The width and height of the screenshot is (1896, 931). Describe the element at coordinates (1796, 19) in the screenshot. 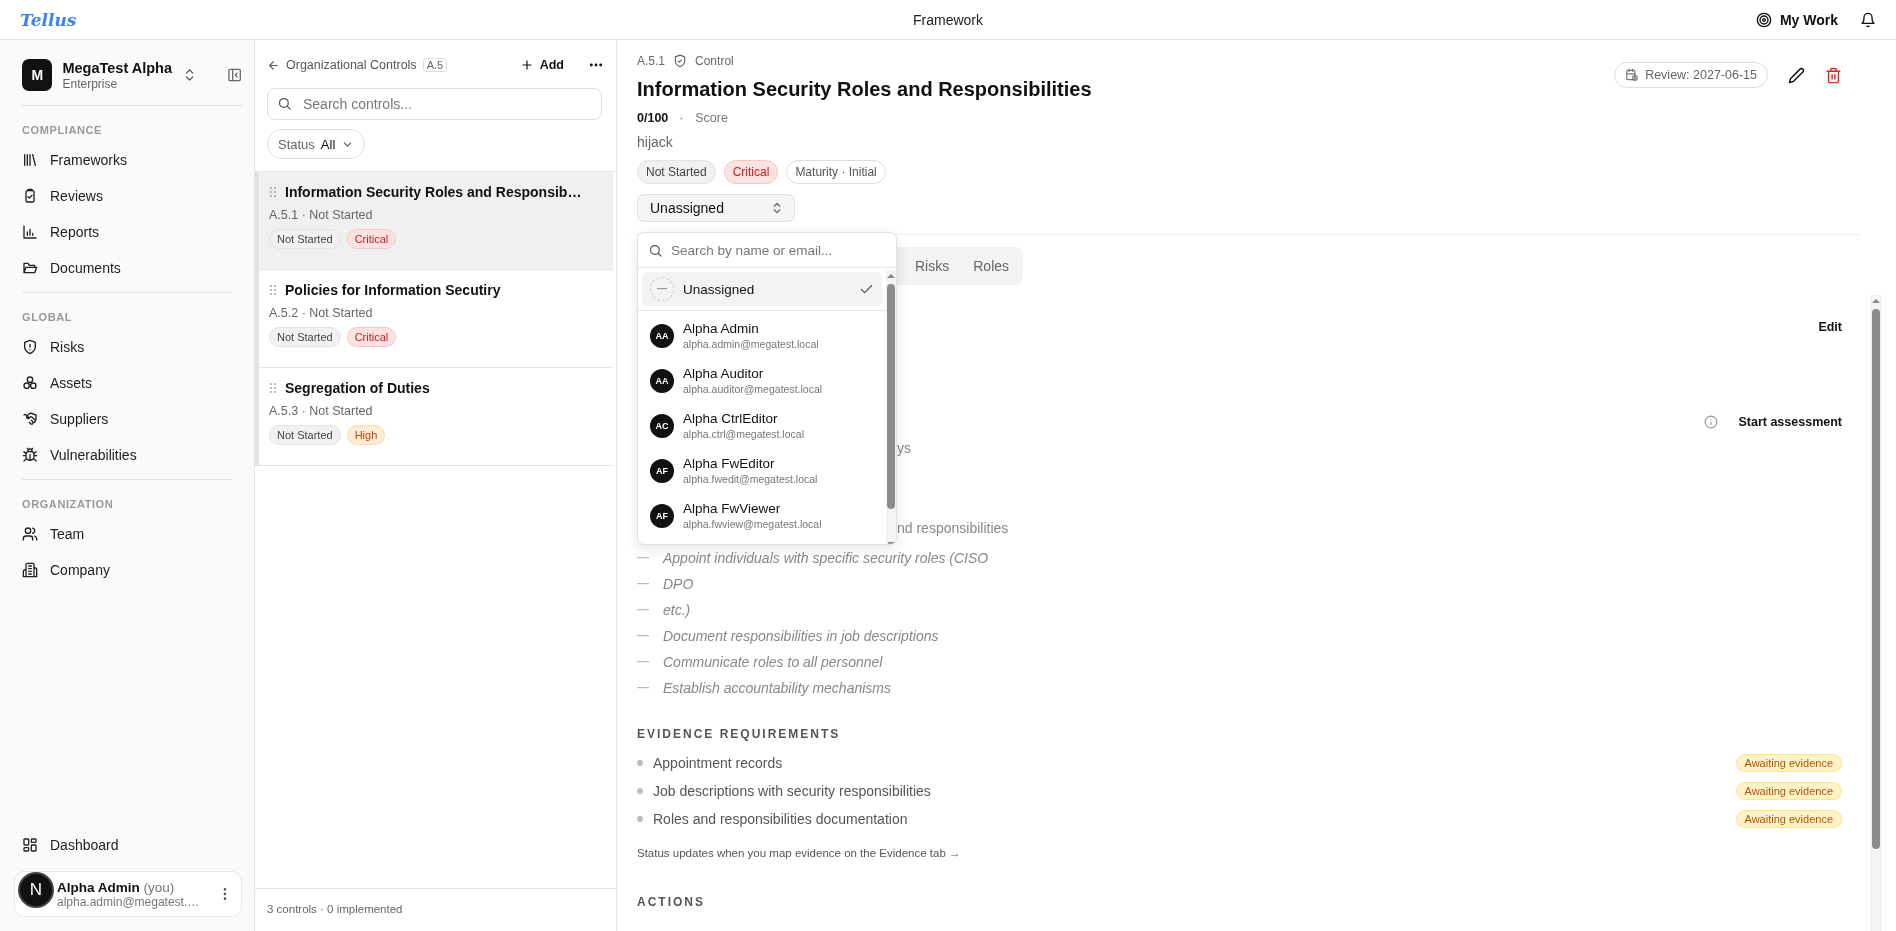

I see `my-work-button: My Work` at that location.